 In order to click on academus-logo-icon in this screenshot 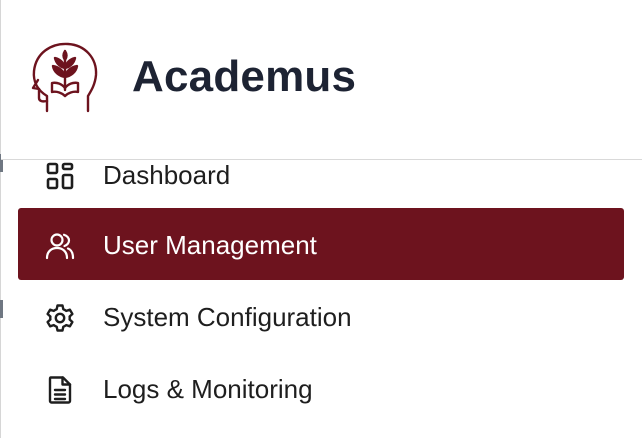, I will do `click(65, 78)`.